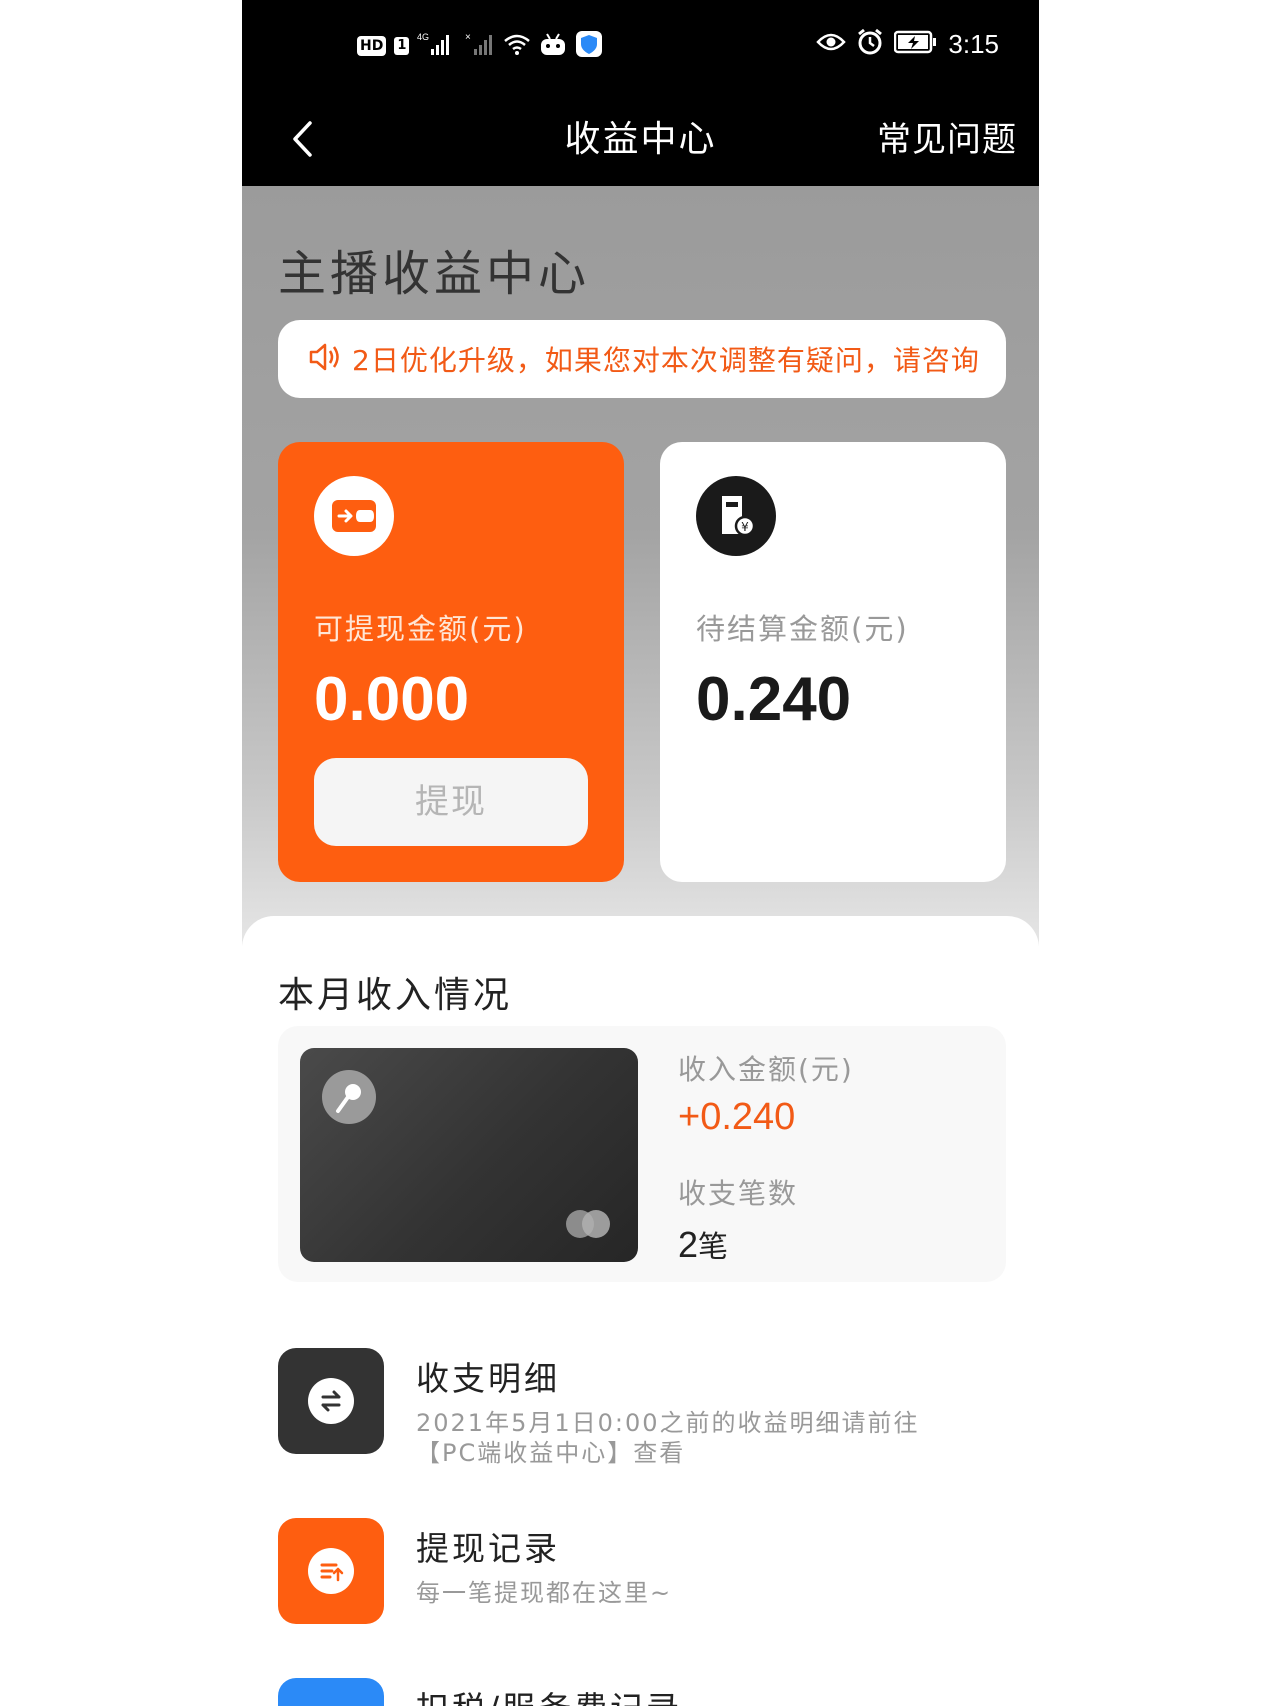 This screenshot has width=1280, height=1706. Describe the element at coordinates (703, 1244) in the screenshot. I see `count-value: 2笔` at that location.